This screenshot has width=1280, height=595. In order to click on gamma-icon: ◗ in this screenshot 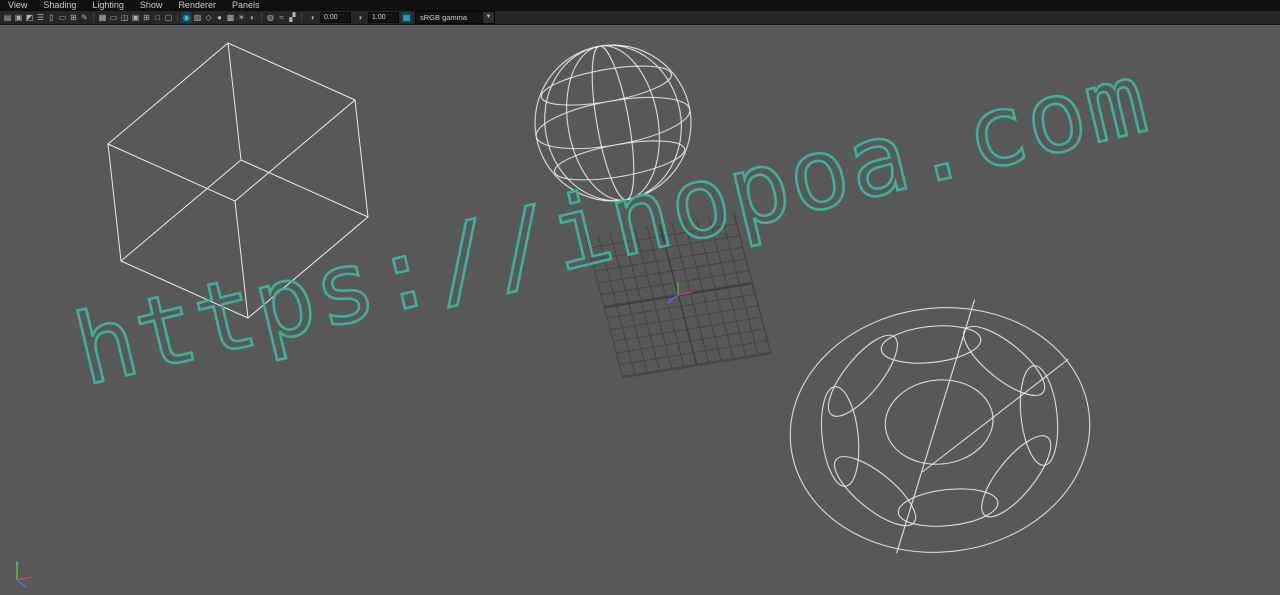, I will do `click(360, 17)`.